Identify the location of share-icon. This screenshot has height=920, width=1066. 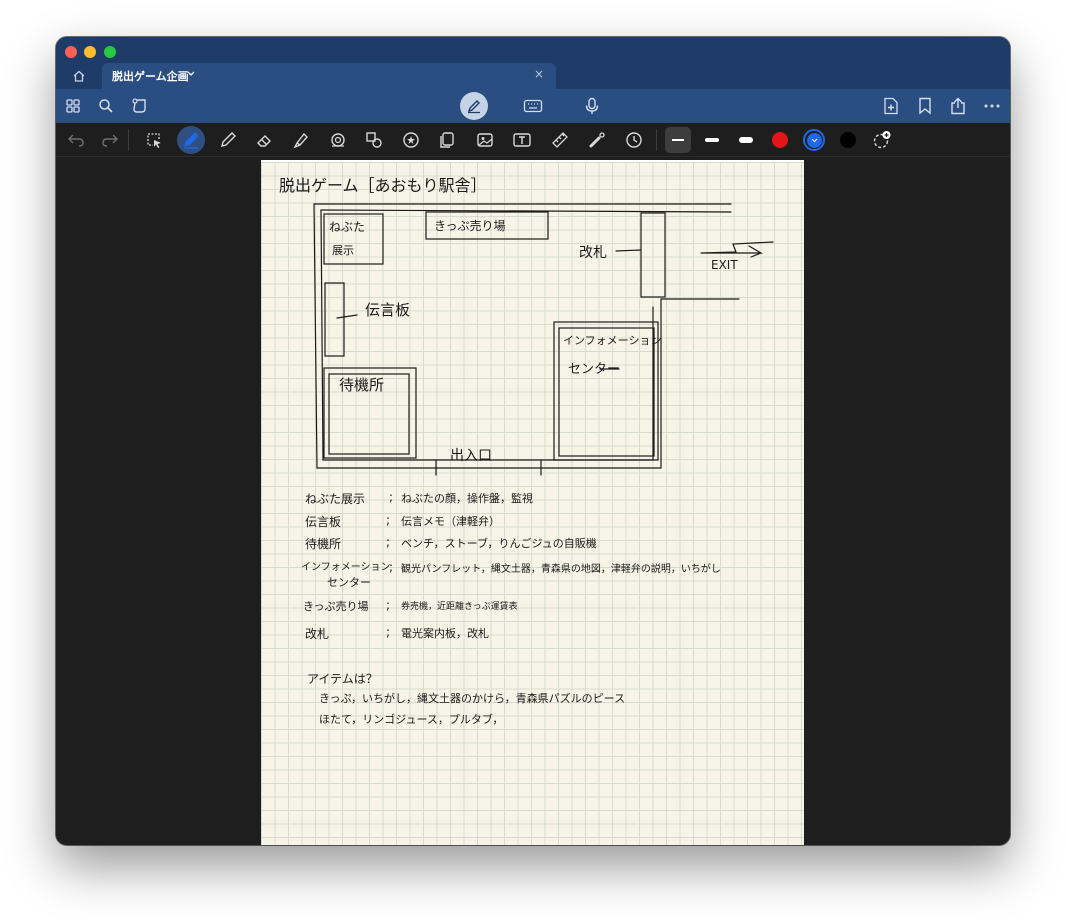
(958, 106).